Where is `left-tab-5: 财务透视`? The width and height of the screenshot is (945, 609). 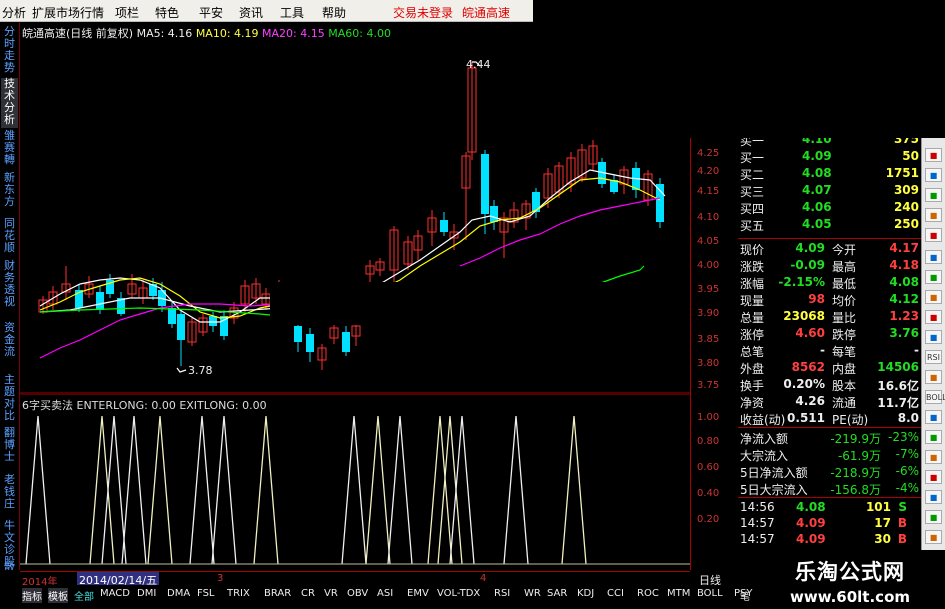 left-tab-5: 财务透视 is located at coordinates (9, 285).